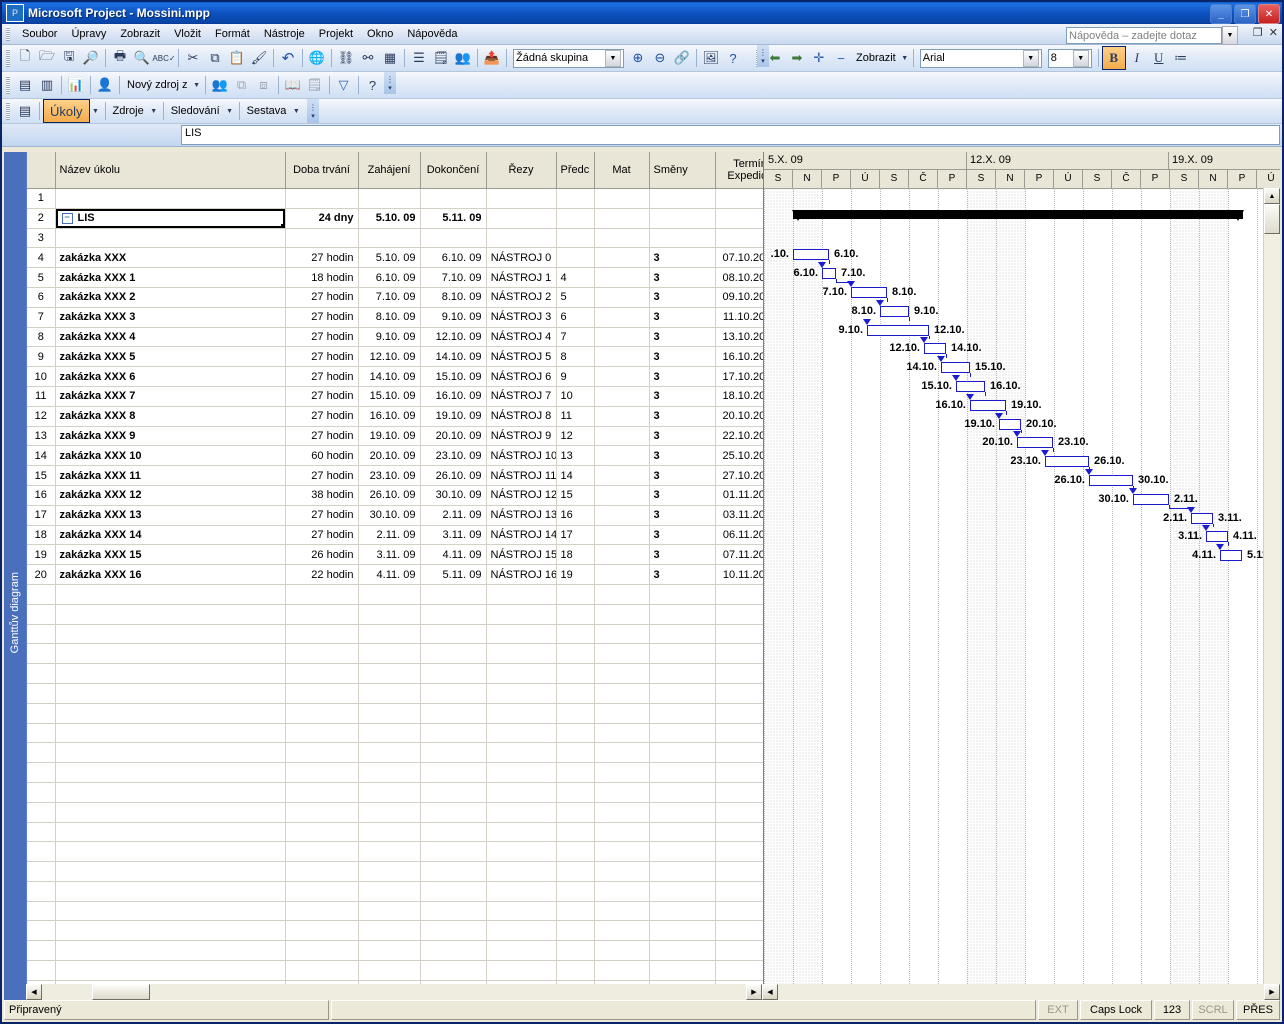  Describe the element at coordinates (575, 495) in the screenshot. I see `cell-predc: 15` at that location.